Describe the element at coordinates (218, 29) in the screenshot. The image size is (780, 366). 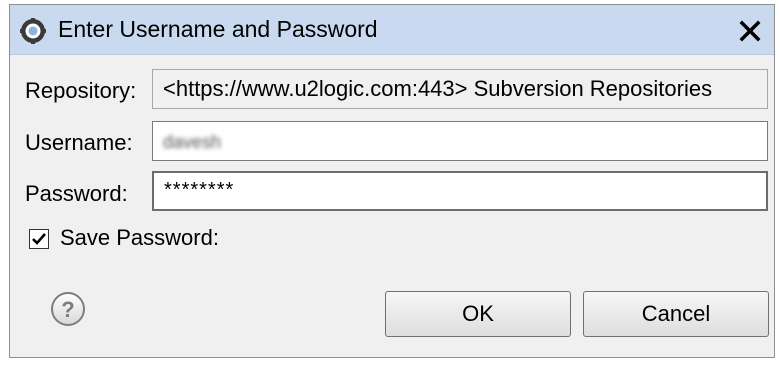
I see `window-title: Enter Username and Password` at that location.